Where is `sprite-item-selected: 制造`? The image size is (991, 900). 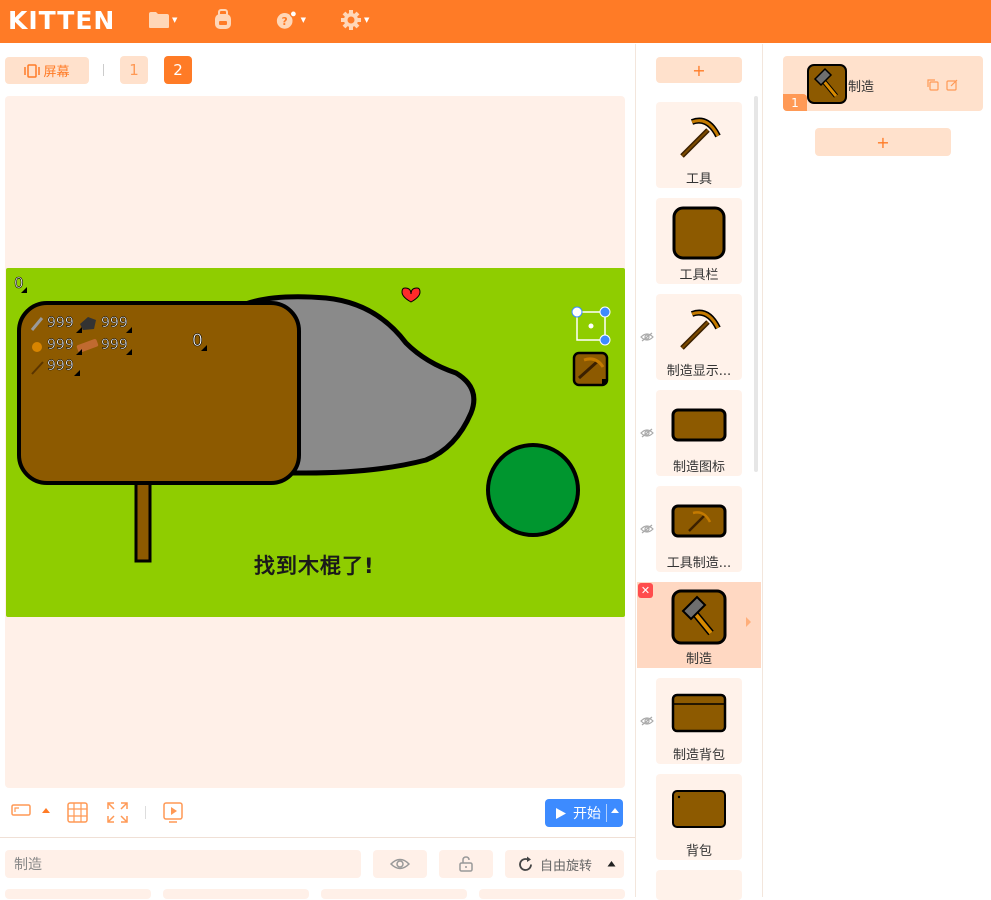
sprite-item-selected: 制造 is located at coordinates (699, 625).